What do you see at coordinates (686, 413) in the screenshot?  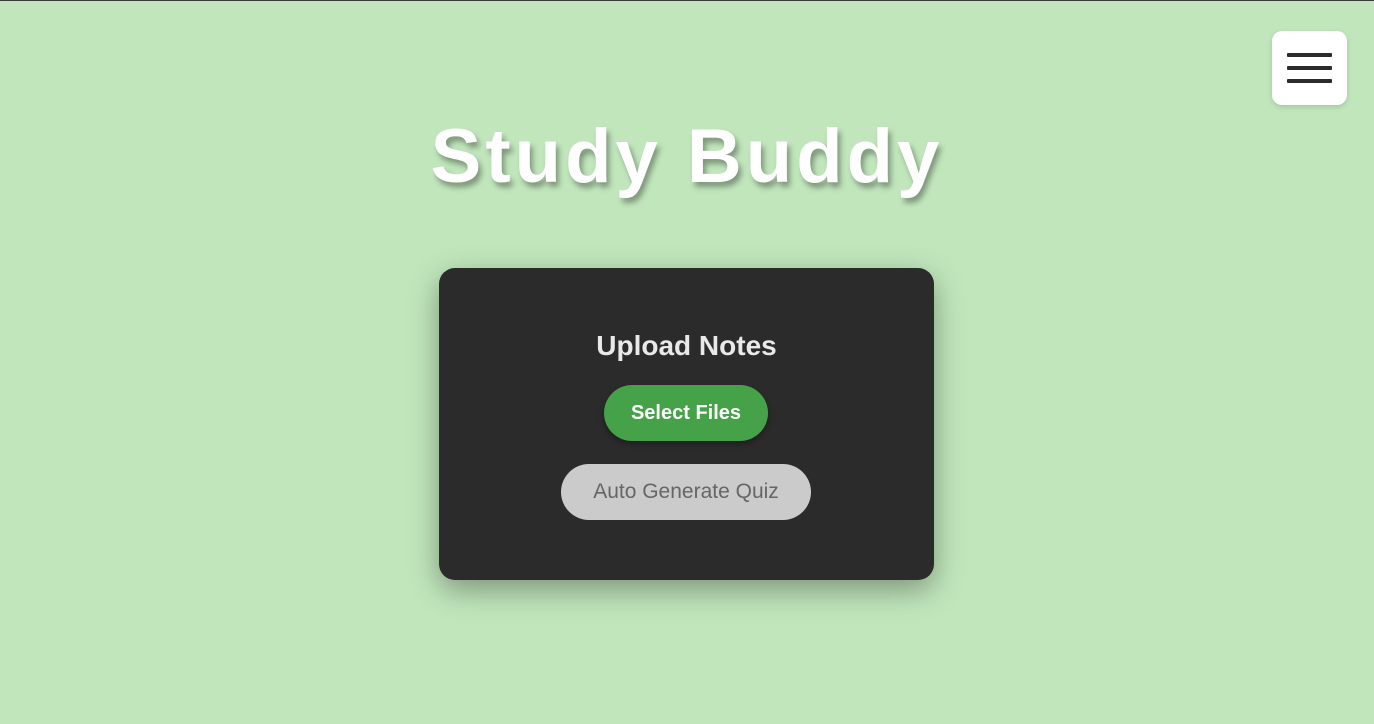 I see `select-files-button: Select Files` at bounding box center [686, 413].